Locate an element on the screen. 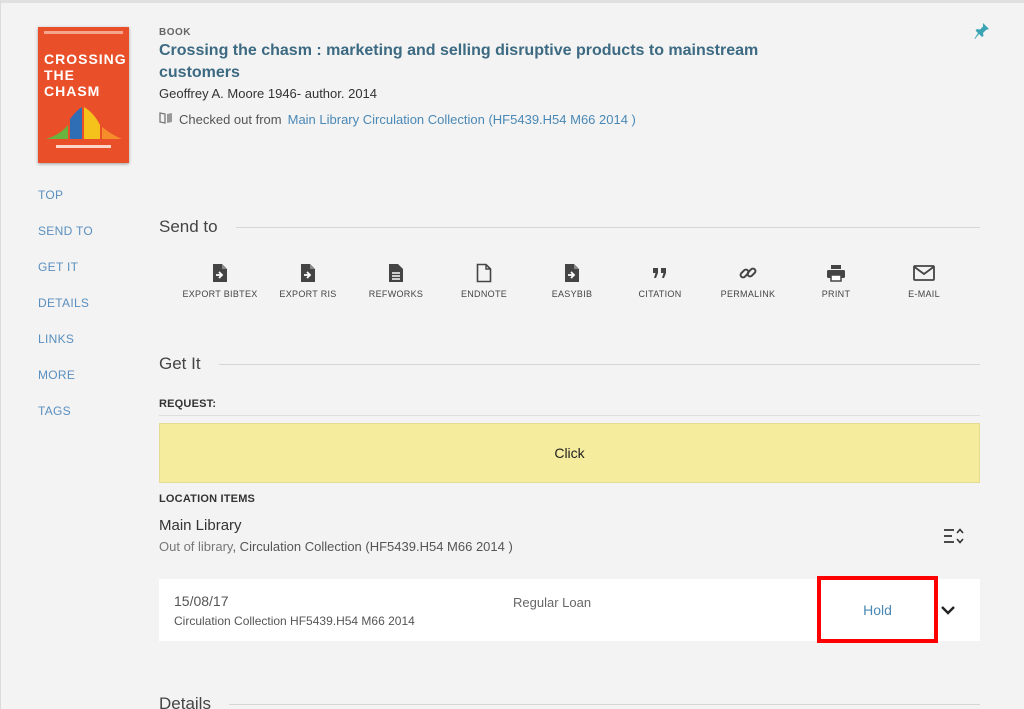 The height and width of the screenshot is (709, 1024). export-bibtex-button: EXPORT BIBTEX is located at coordinates (220, 280).